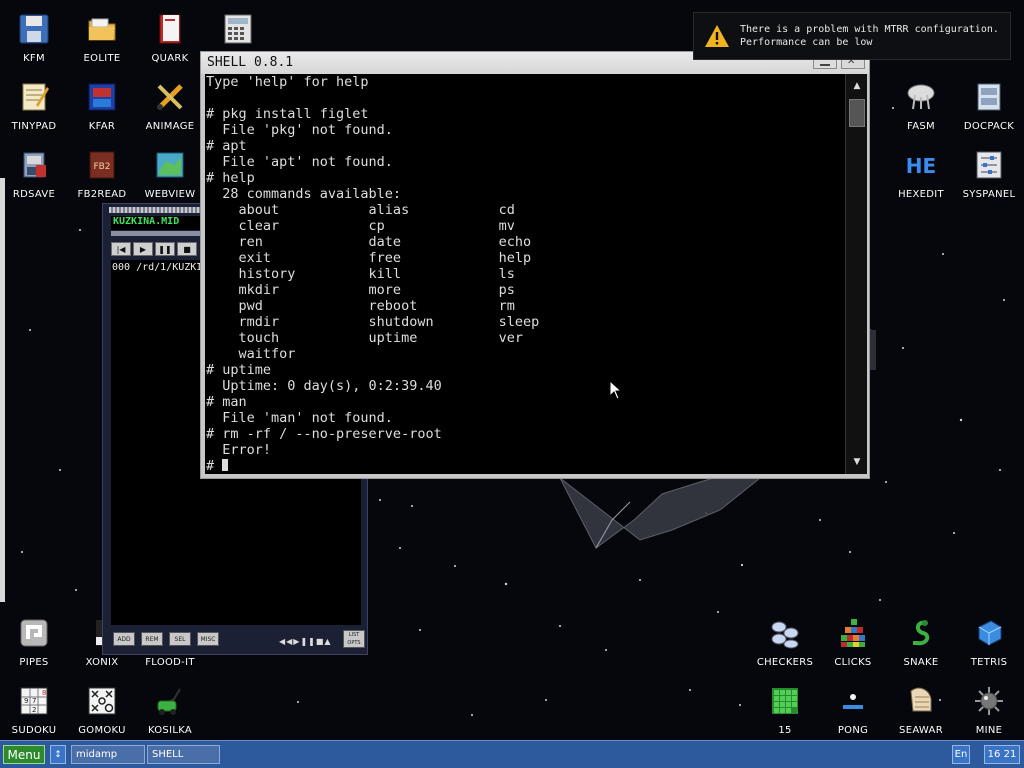  Describe the element at coordinates (102, 171) in the screenshot. I see `desktop-icon-fb2read: FB2 FB2READ` at that location.